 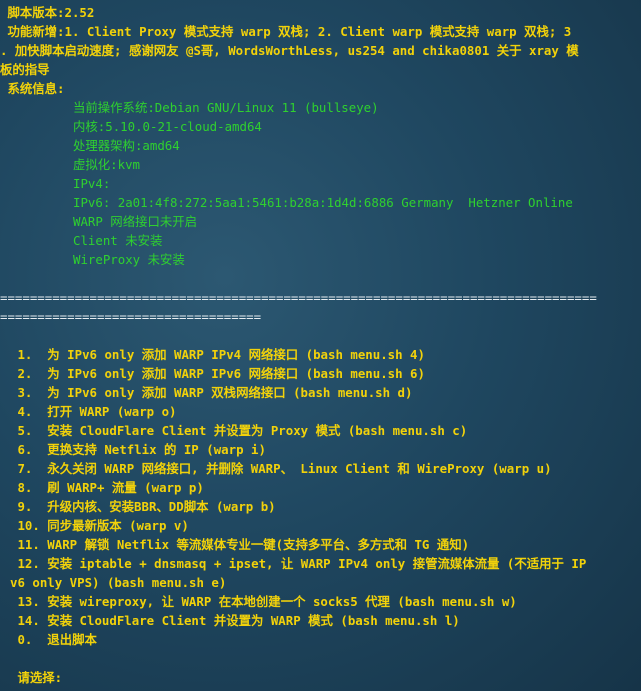 I want to click on menu-item-0-exit: 0. 退出脚本, so click(x=53, y=639).